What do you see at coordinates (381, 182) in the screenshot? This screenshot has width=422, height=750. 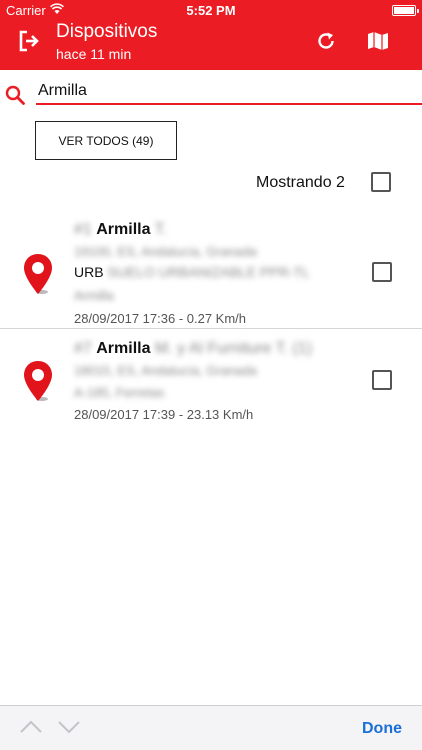 I see `select-all-checkbox` at bounding box center [381, 182].